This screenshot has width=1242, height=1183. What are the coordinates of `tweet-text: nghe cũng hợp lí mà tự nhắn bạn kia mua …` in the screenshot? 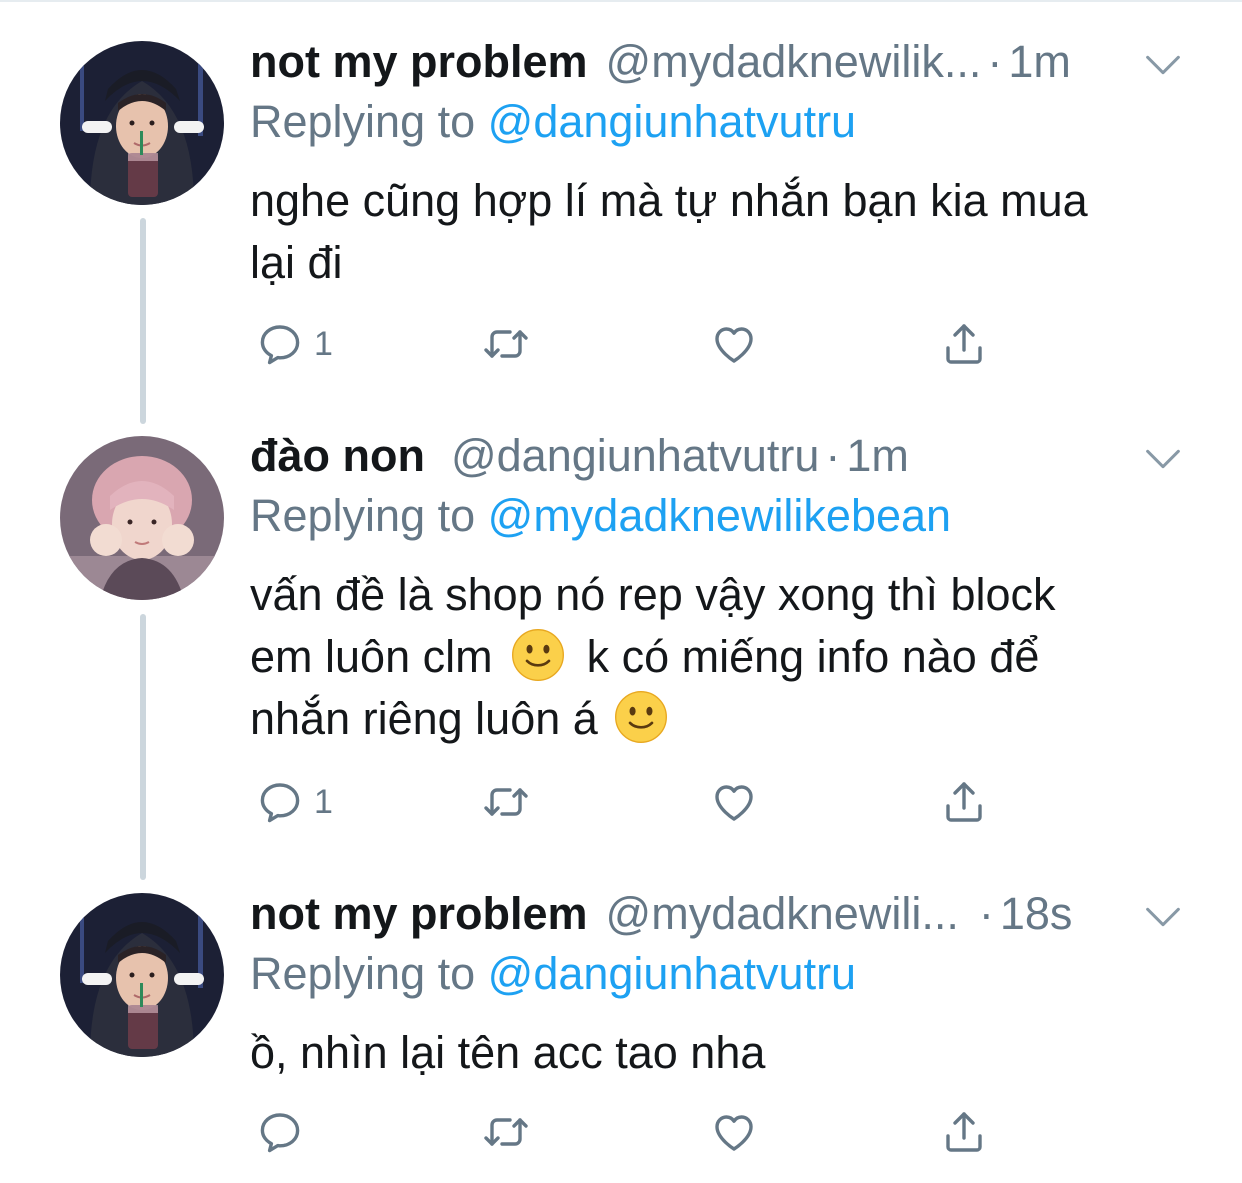 It's located at (710, 232).